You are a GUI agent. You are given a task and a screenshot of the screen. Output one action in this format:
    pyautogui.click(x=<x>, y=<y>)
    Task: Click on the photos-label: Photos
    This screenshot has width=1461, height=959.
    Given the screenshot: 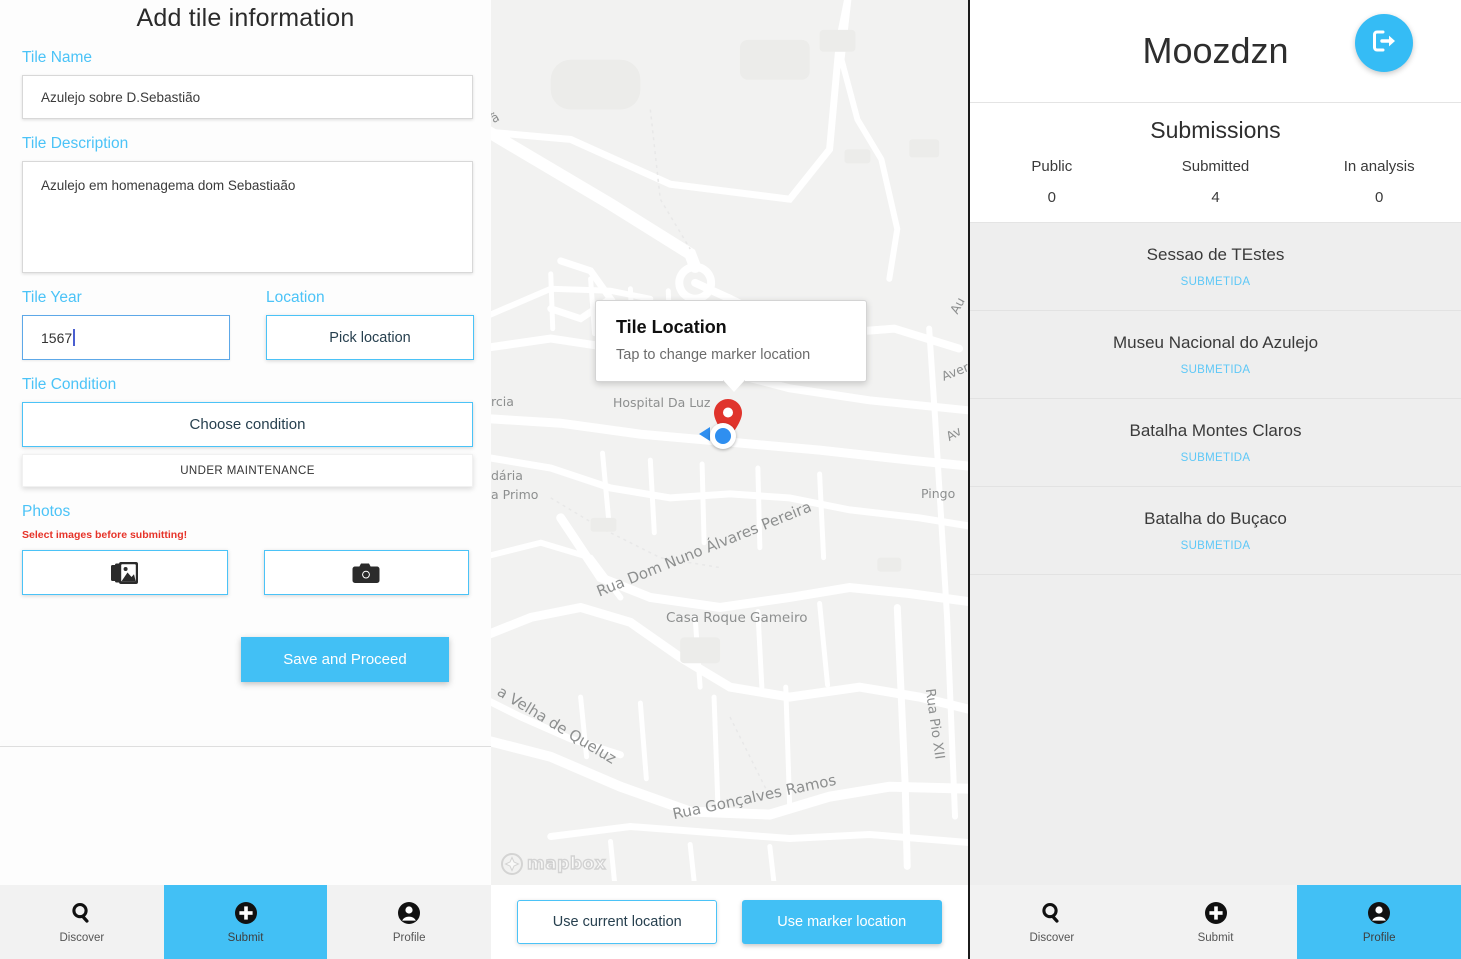 What is the action you would take?
    pyautogui.click(x=46, y=511)
    